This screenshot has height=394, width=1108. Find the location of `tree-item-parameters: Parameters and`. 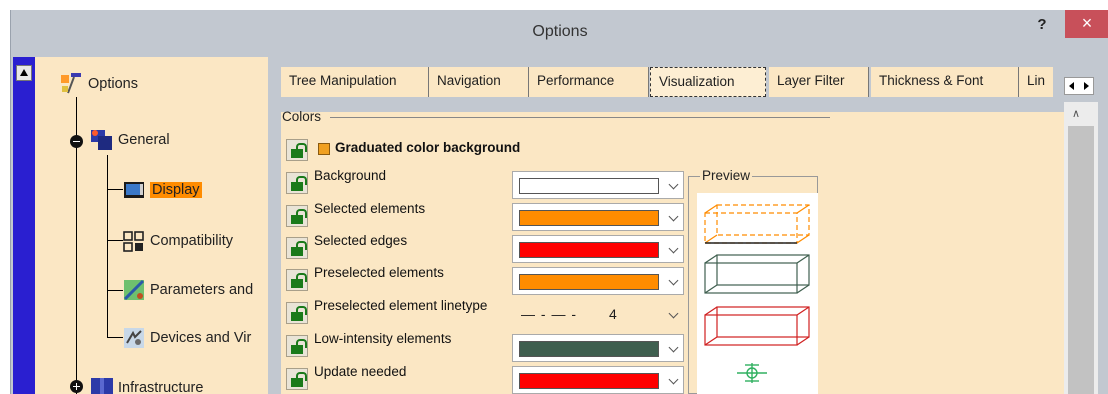

tree-item-parameters: Parameters and is located at coordinates (187, 290).